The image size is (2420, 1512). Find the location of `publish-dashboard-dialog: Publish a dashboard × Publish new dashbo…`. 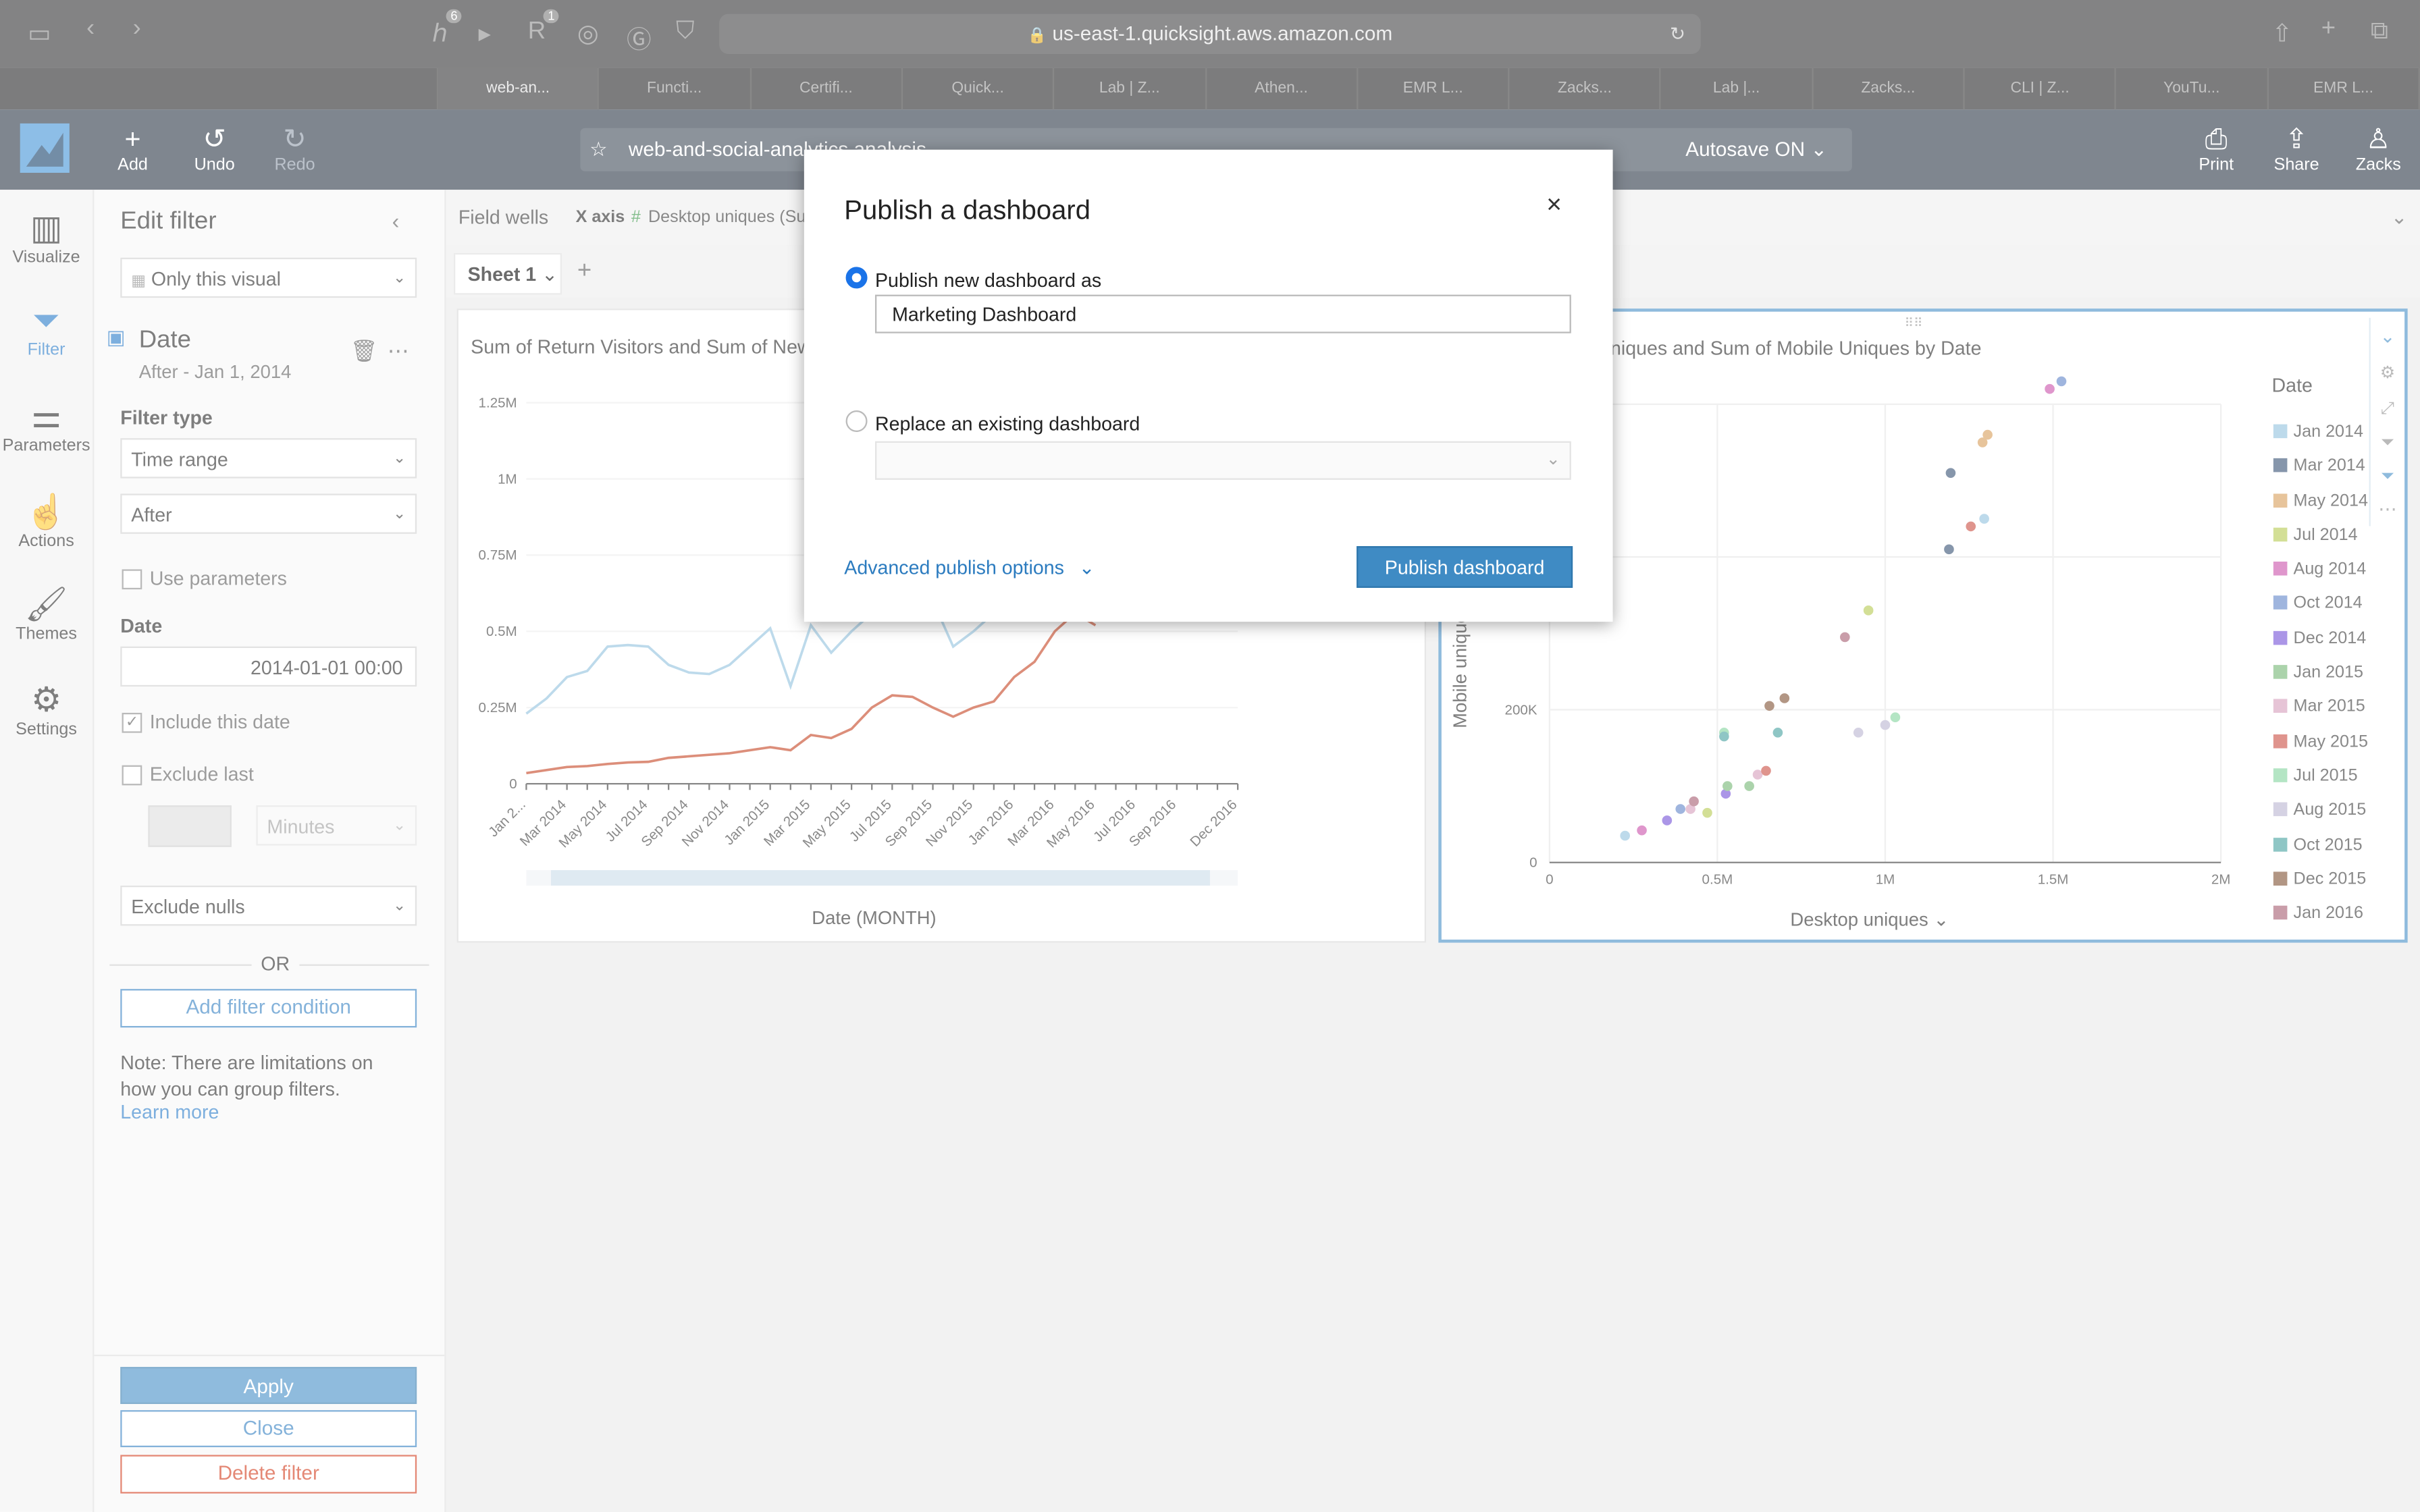

publish-dashboard-dialog: Publish a dashboard × Publish new dashbo… is located at coordinates (1208, 385).